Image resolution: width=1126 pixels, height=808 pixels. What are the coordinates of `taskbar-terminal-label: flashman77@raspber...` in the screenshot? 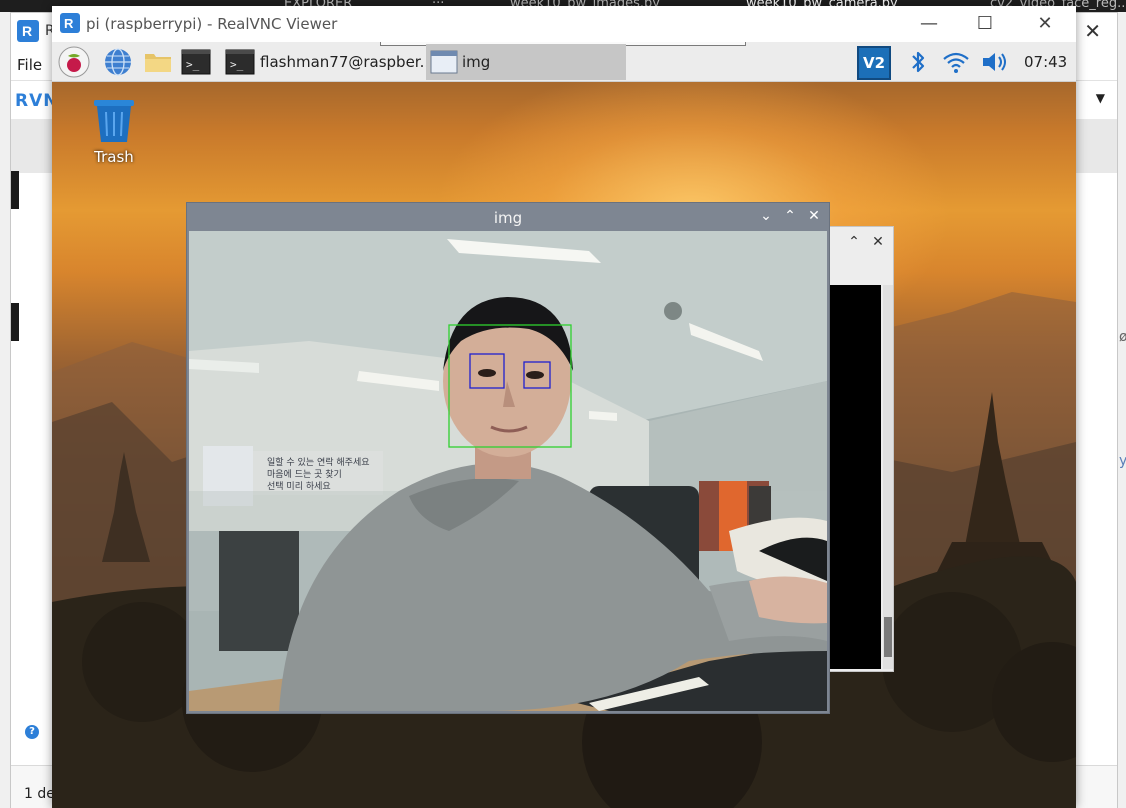 It's located at (347, 62).